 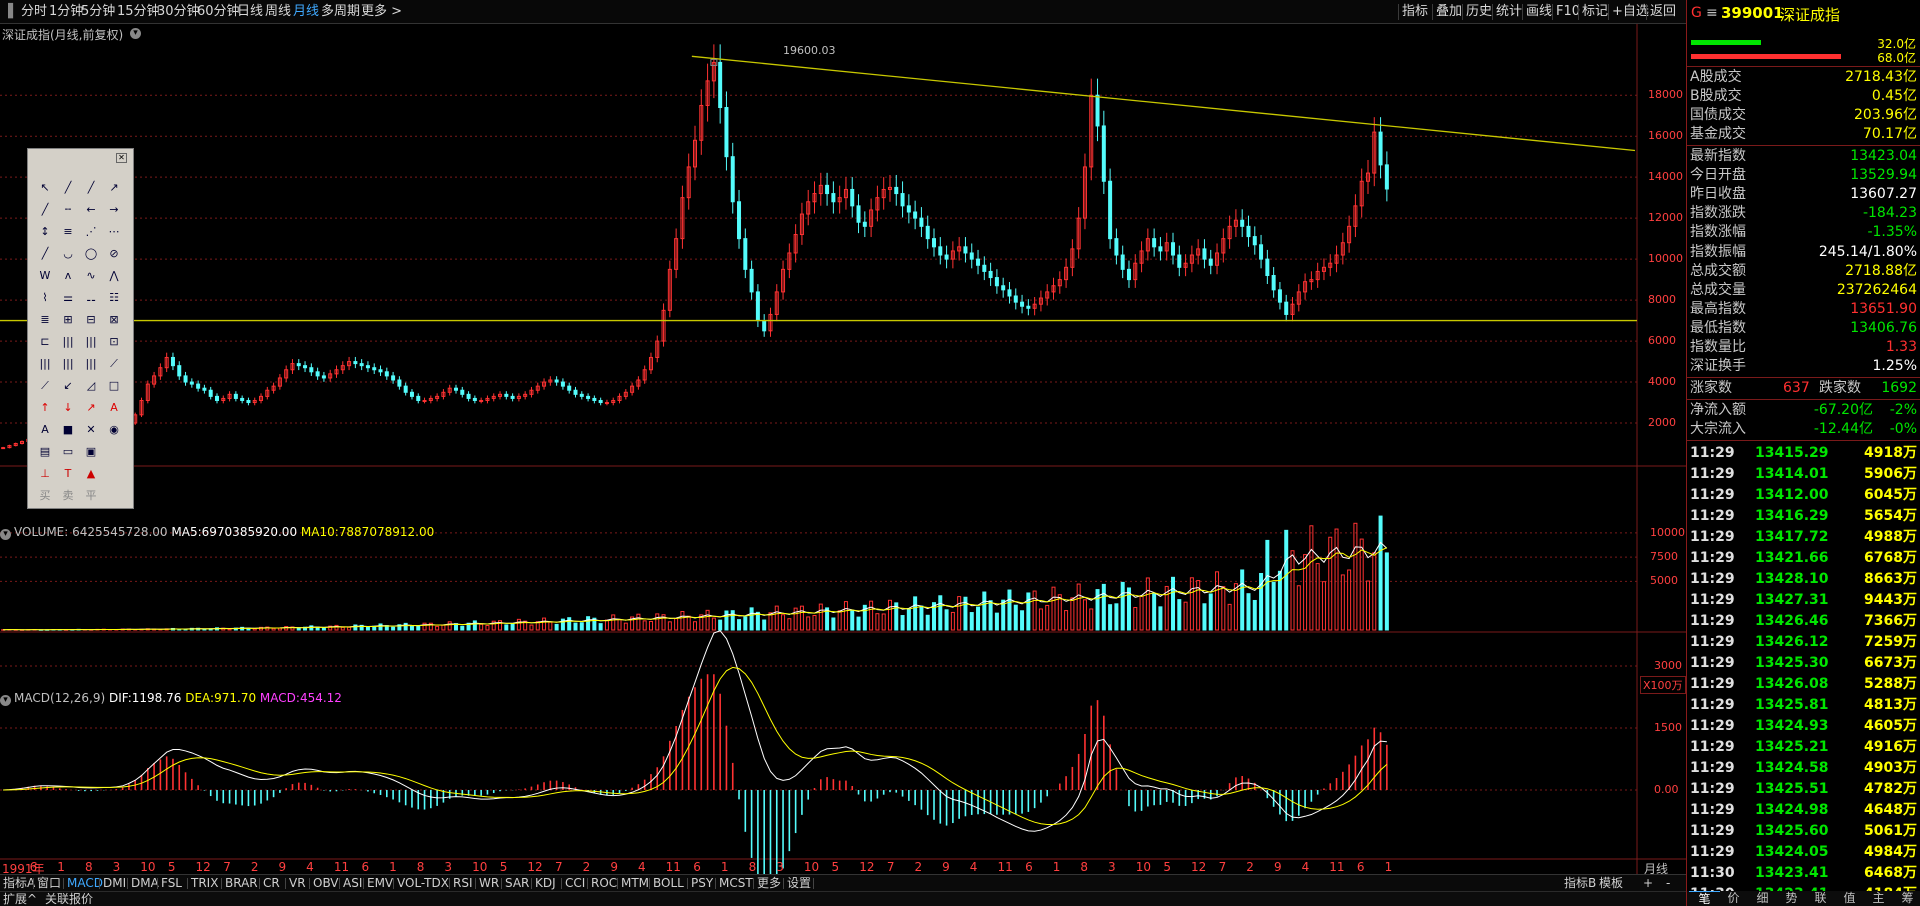 I want to click on drawing-tool-48: ▤, so click(x=45, y=452).